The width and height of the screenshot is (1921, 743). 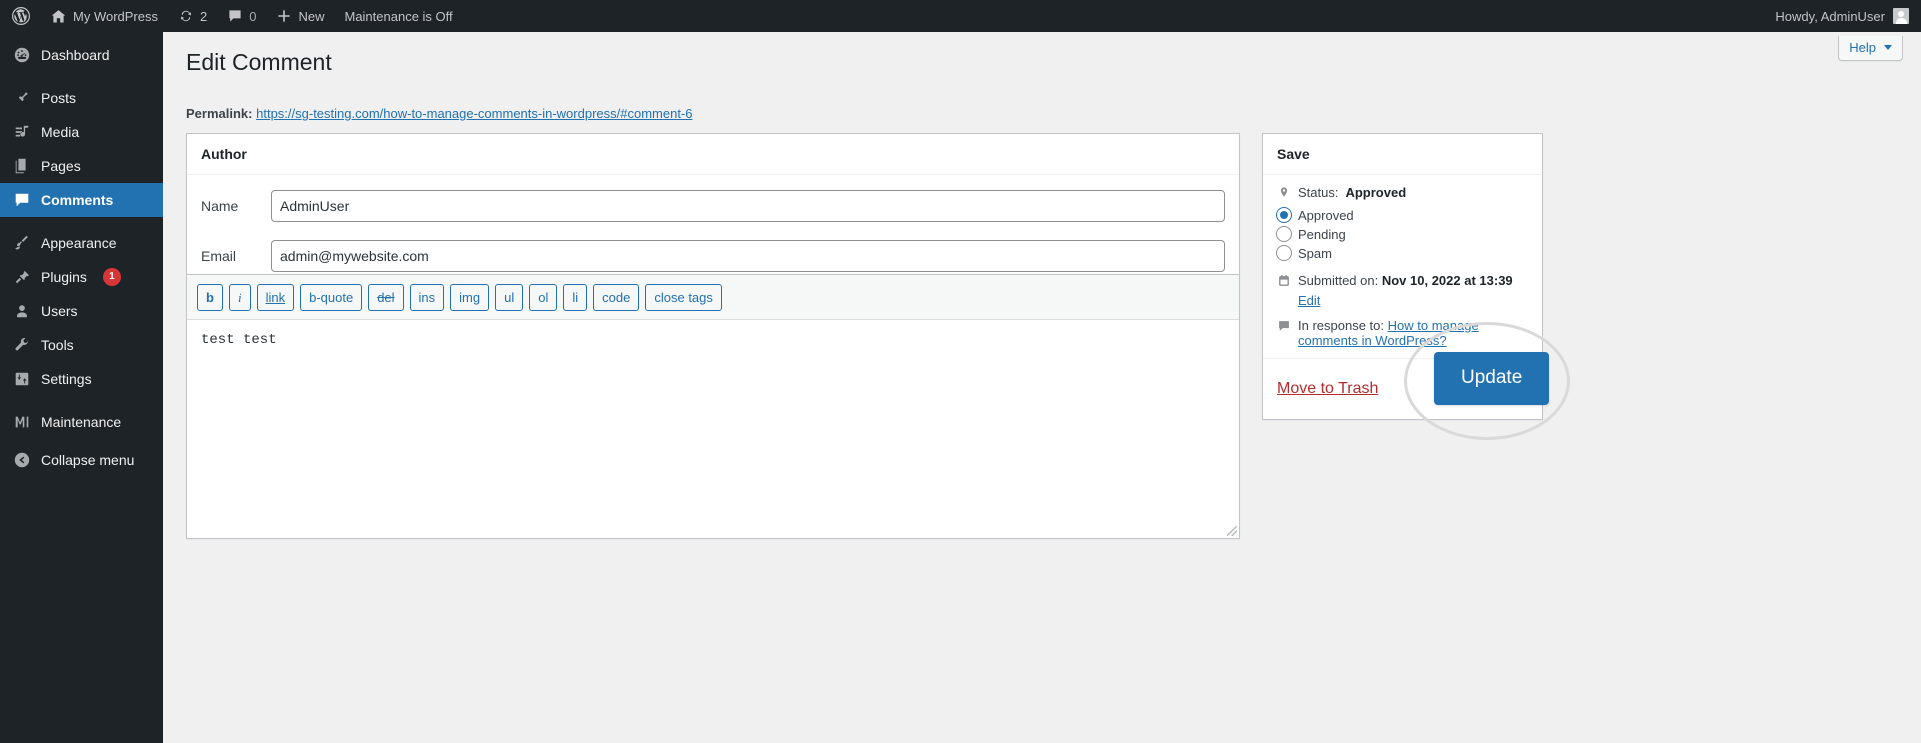 I want to click on response-label: In response to:, so click(x=1341, y=325).